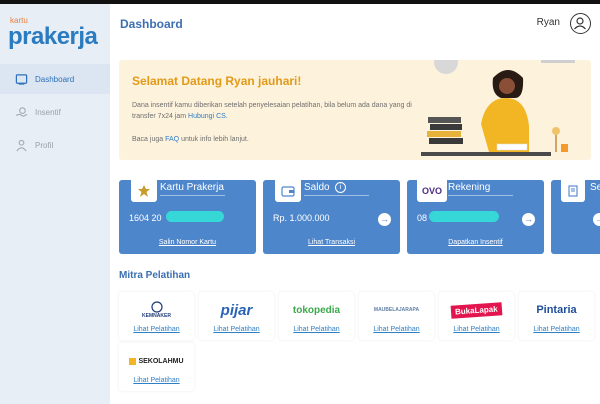  What do you see at coordinates (331, 217) in the screenshot?
I see `card-saldo: Saldo i Rp. 1.000.000 → Lihat Transaksi` at bounding box center [331, 217].